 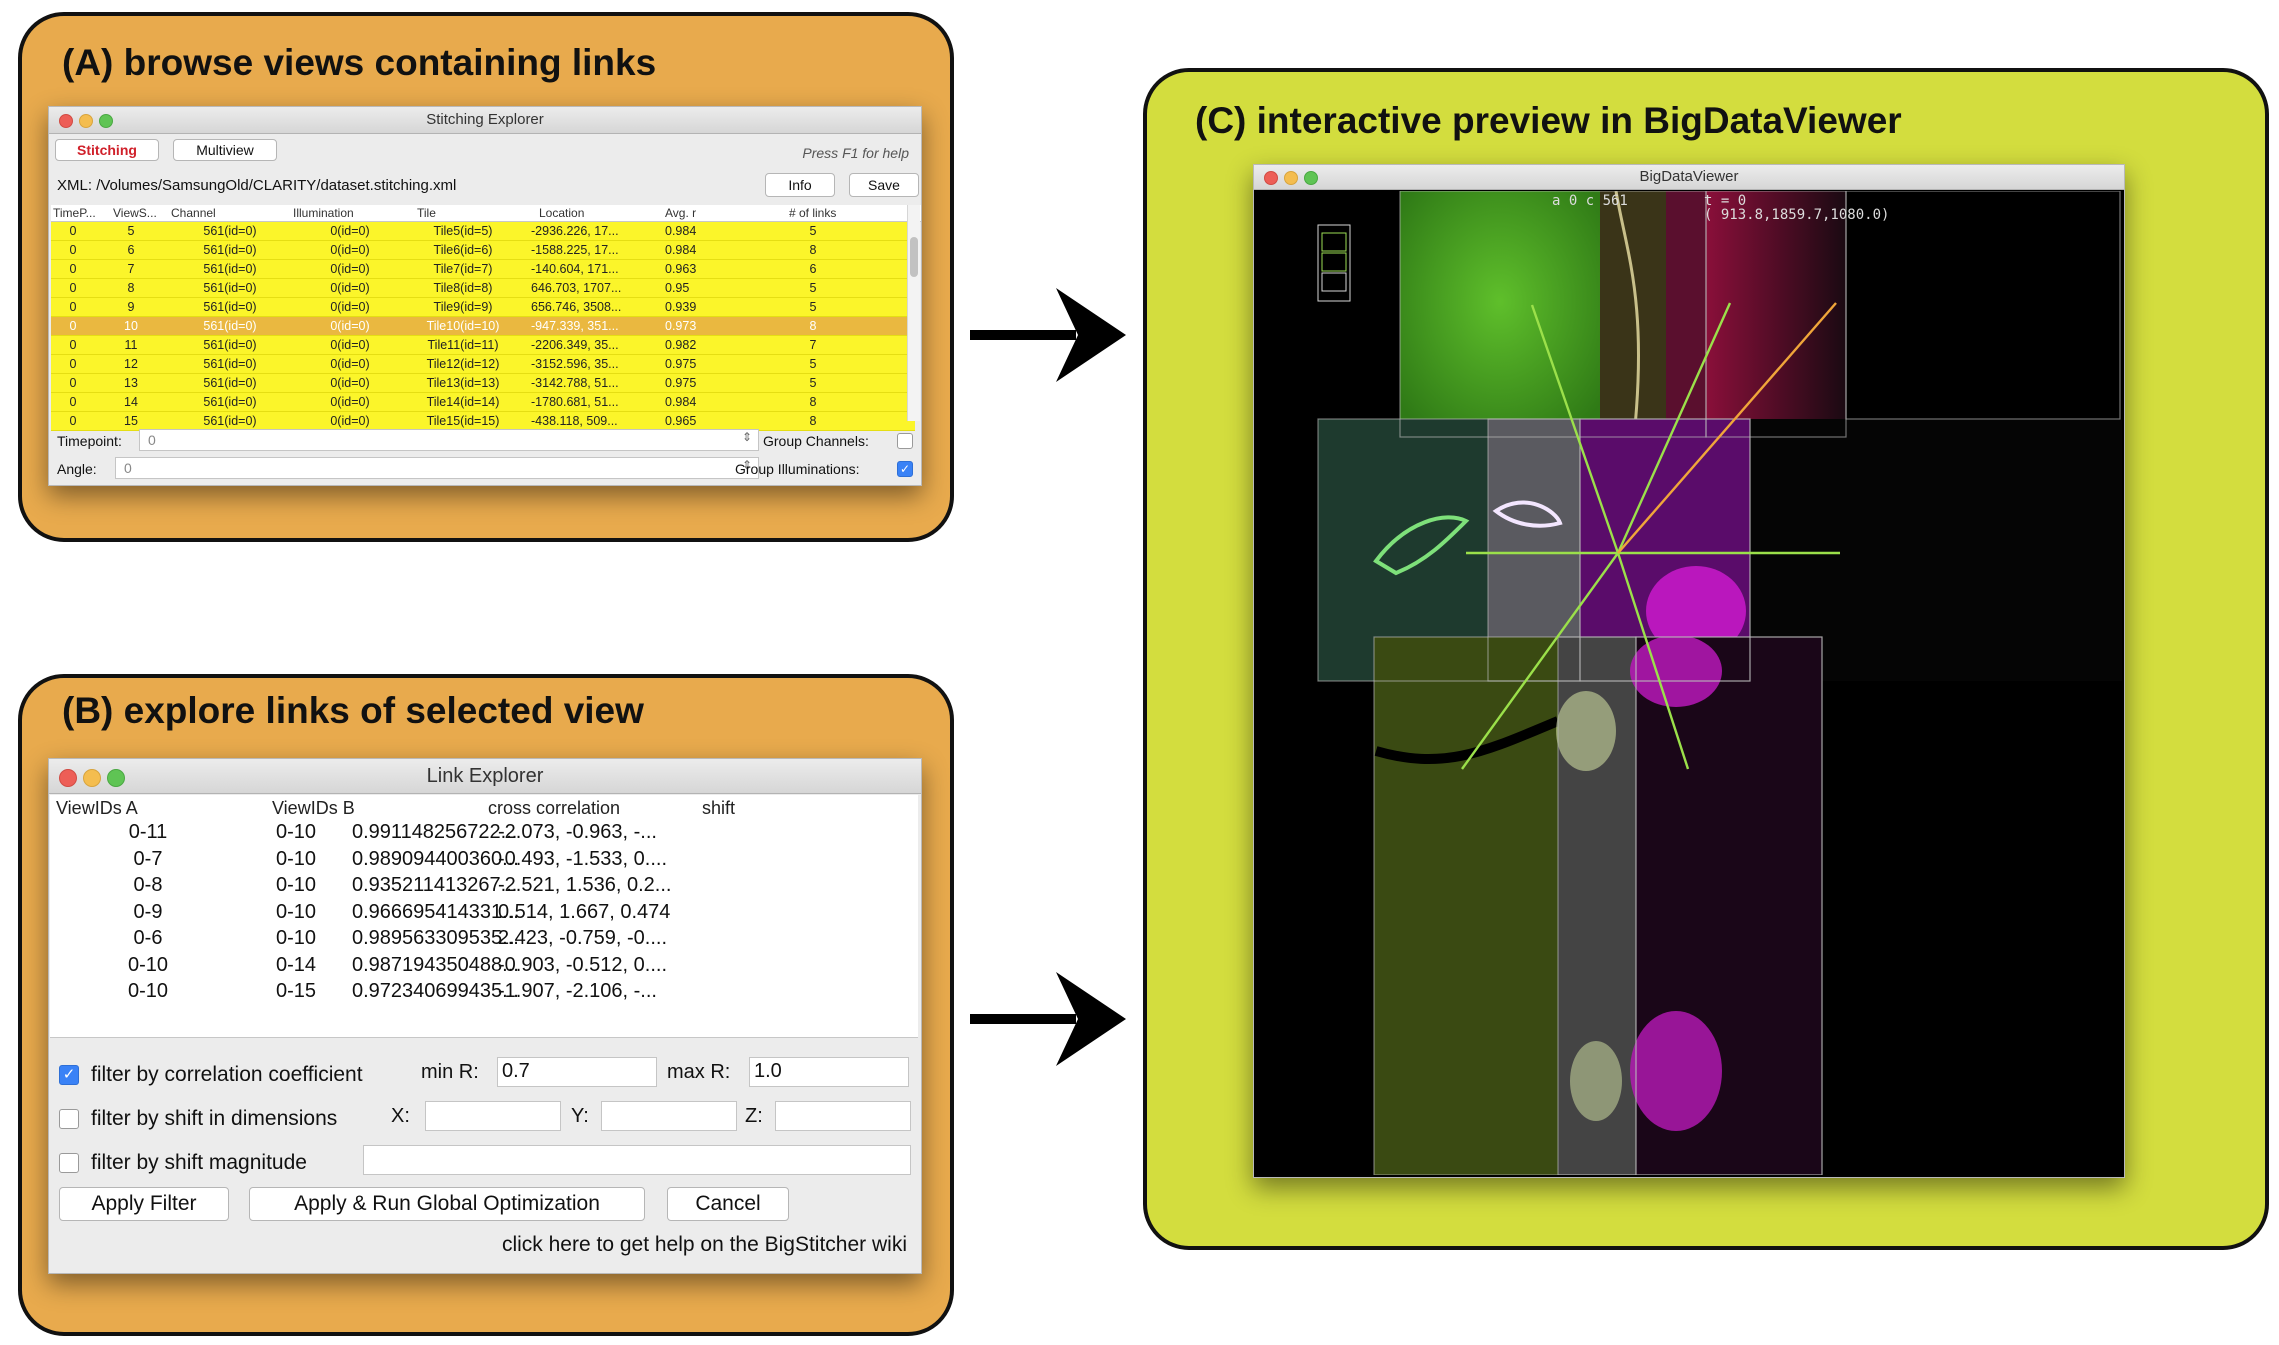 What do you see at coordinates (463, 421) in the screenshot?
I see `table-cell: Tile15(id=15)` at bounding box center [463, 421].